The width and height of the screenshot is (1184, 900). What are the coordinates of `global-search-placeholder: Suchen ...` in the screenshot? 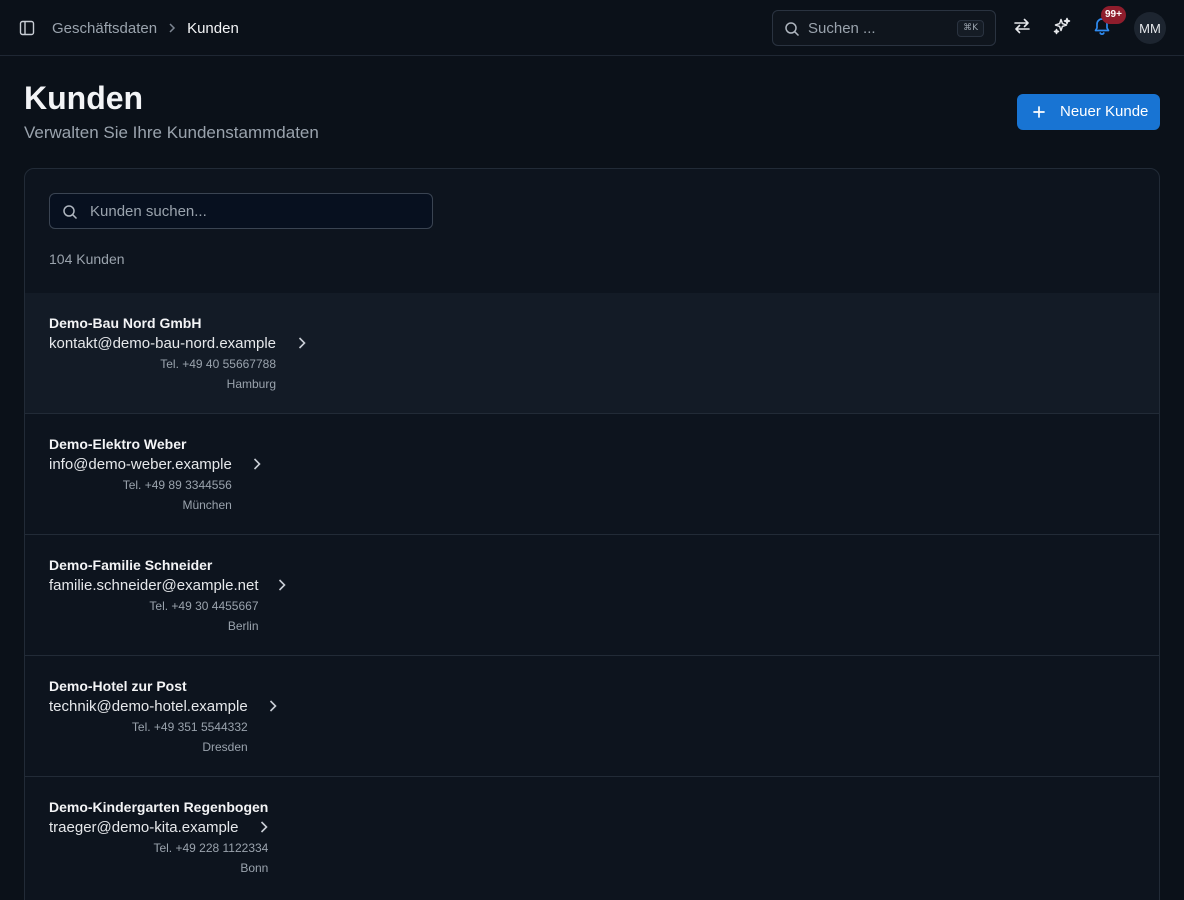 It's located at (842, 28).